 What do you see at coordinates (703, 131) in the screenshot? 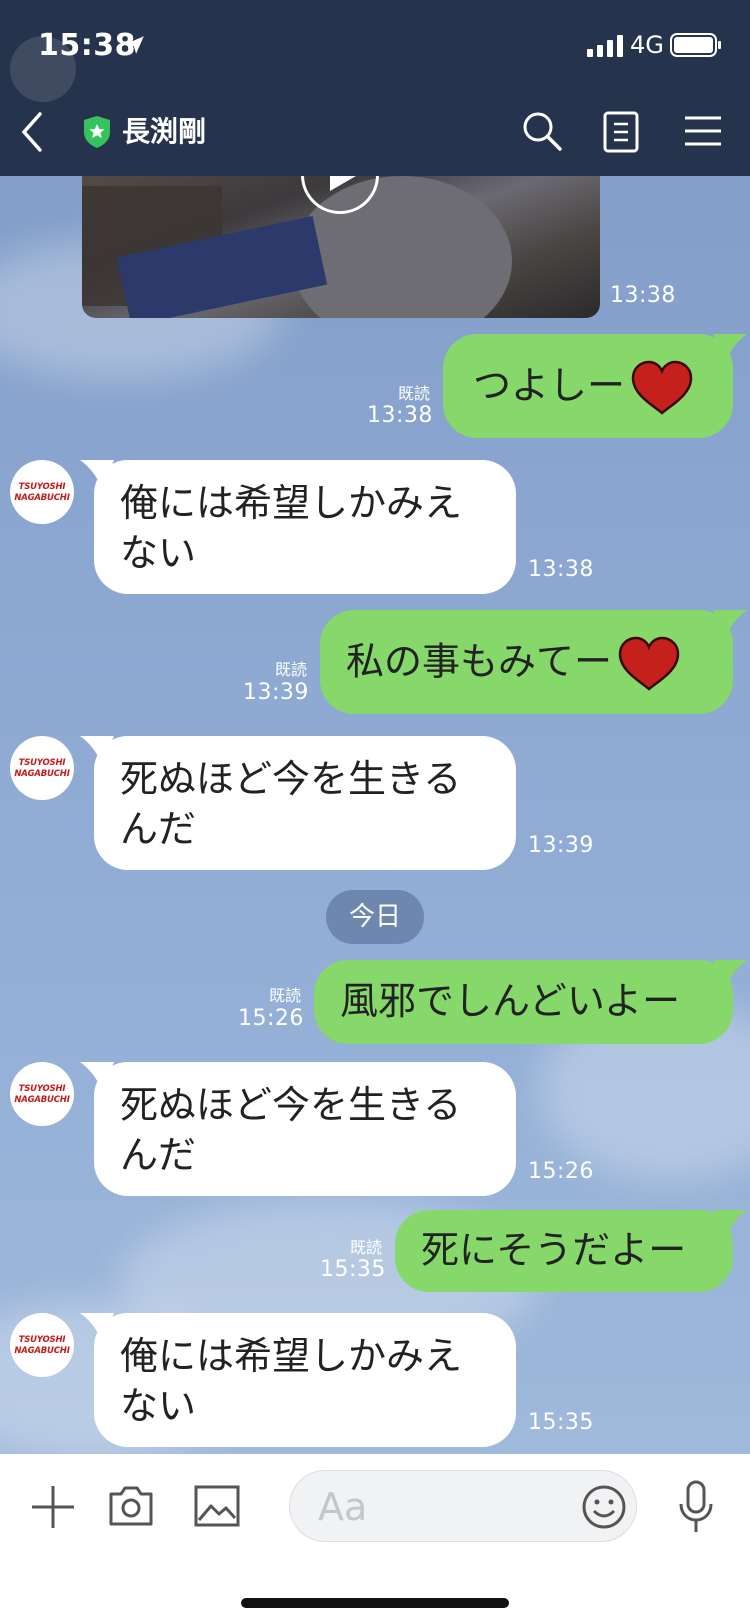
I see `menu-button` at bounding box center [703, 131].